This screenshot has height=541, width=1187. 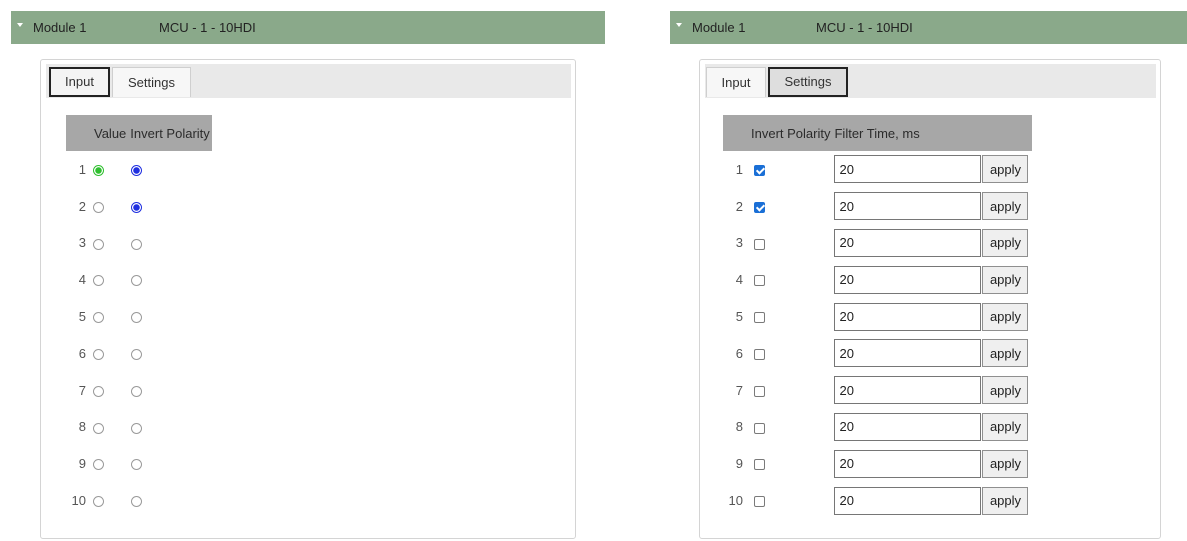 I want to click on table-row: 2 apply, so click(x=877, y=206).